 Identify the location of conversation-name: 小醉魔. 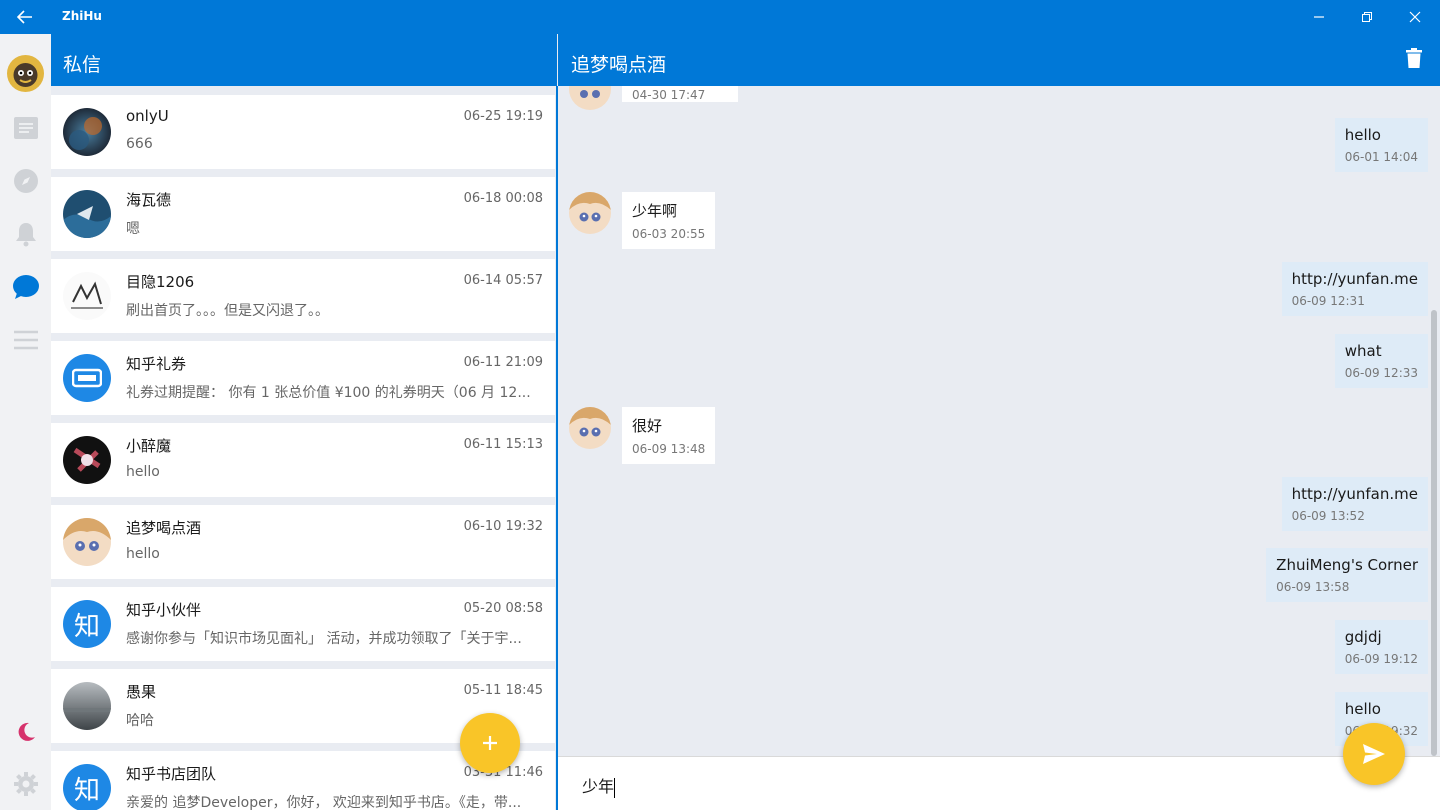
(149, 446).